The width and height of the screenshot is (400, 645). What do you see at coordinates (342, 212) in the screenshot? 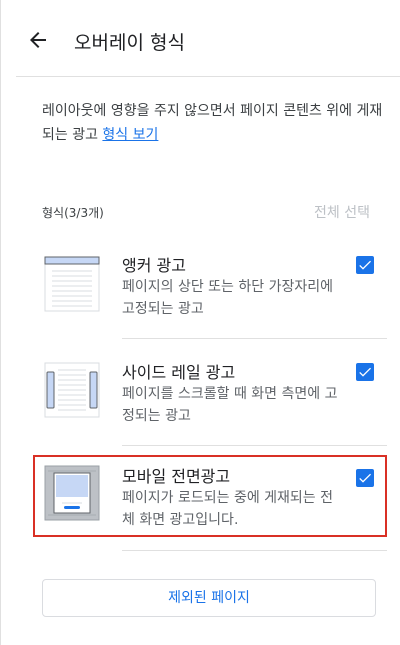
I see `select-all-button: 전체 선택` at bounding box center [342, 212].